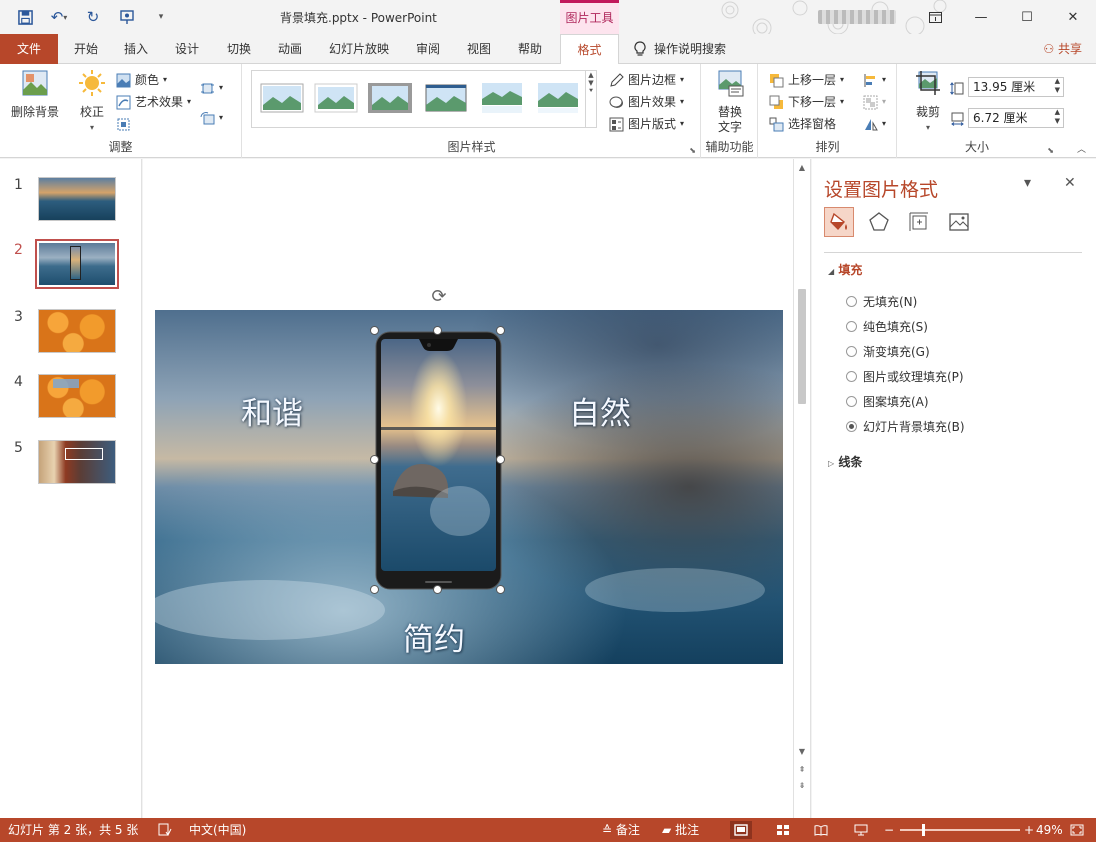  Describe the element at coordinates (187, 49) in the screenshot. I see `tab-design: 设计` at that location.